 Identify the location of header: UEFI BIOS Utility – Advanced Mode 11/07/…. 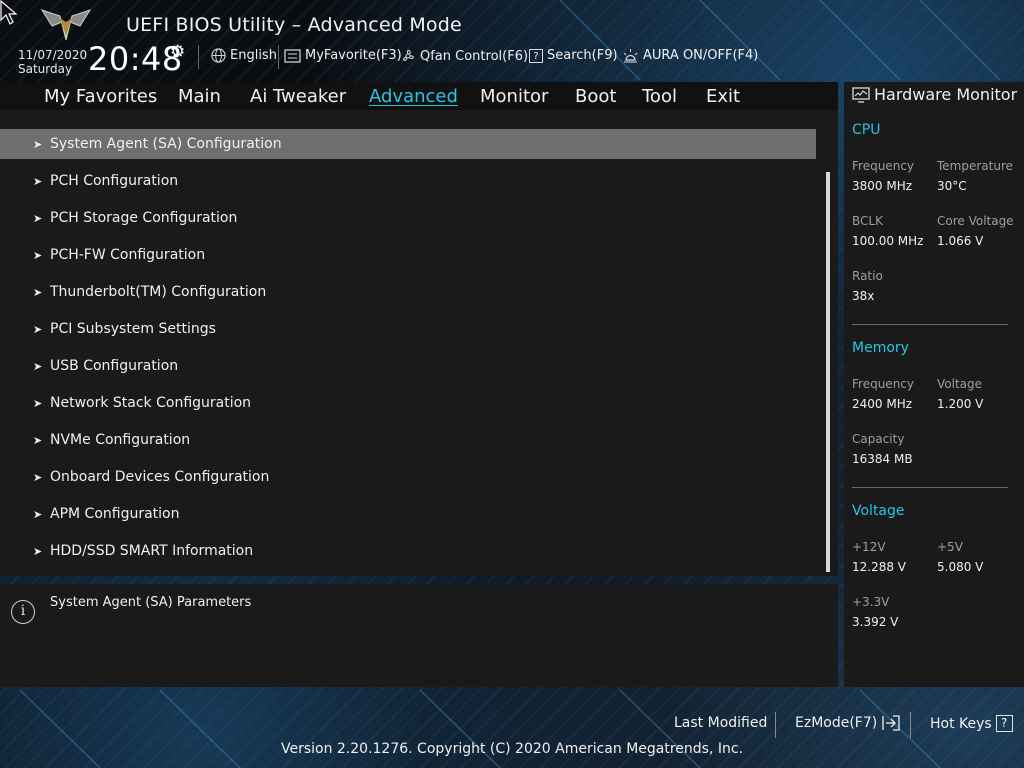
(512, 41).